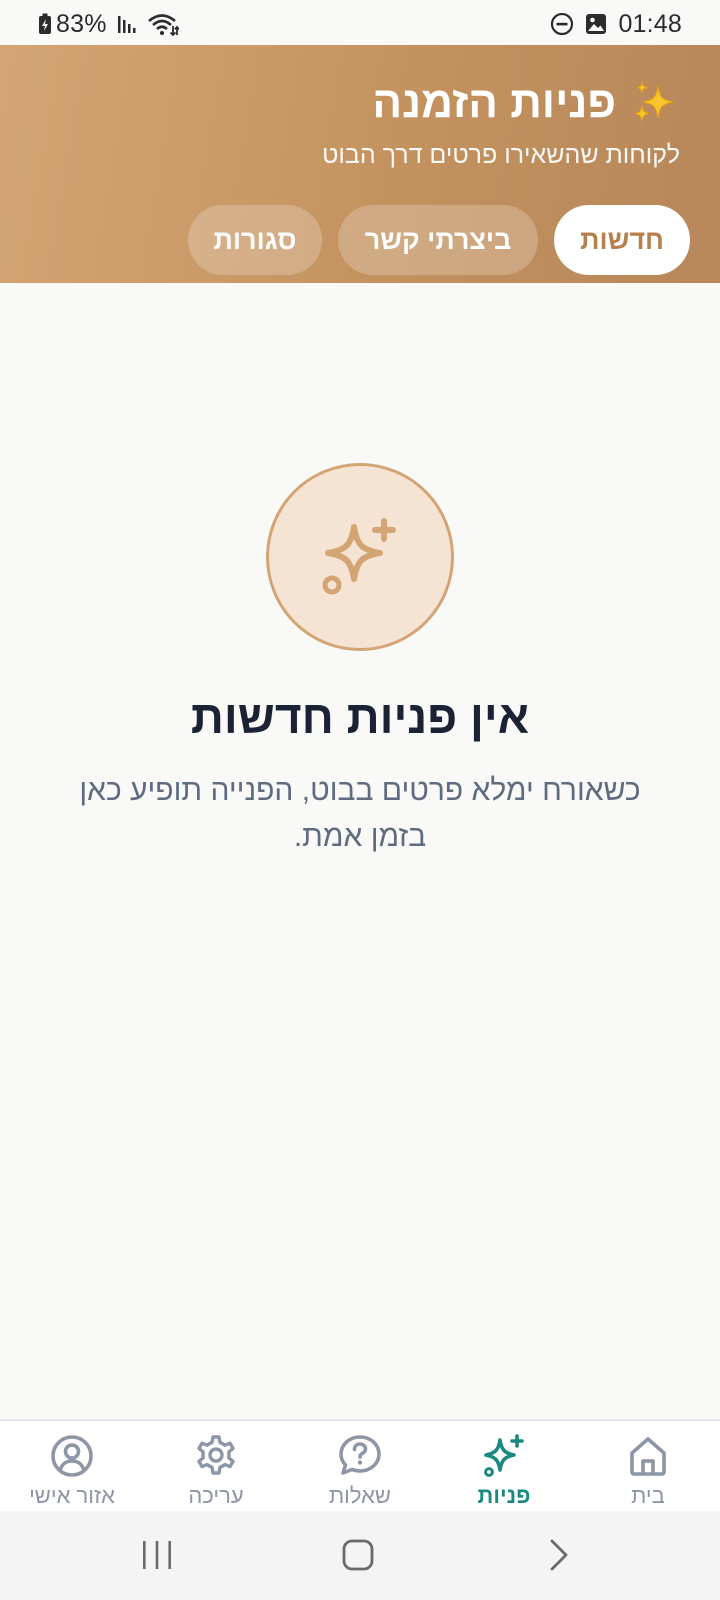 This screenshot has height=1600, width=720. Describe the element at coordinates (360, 22) in the screenshot. I see `status-bar: 83% 01:48` at that location.